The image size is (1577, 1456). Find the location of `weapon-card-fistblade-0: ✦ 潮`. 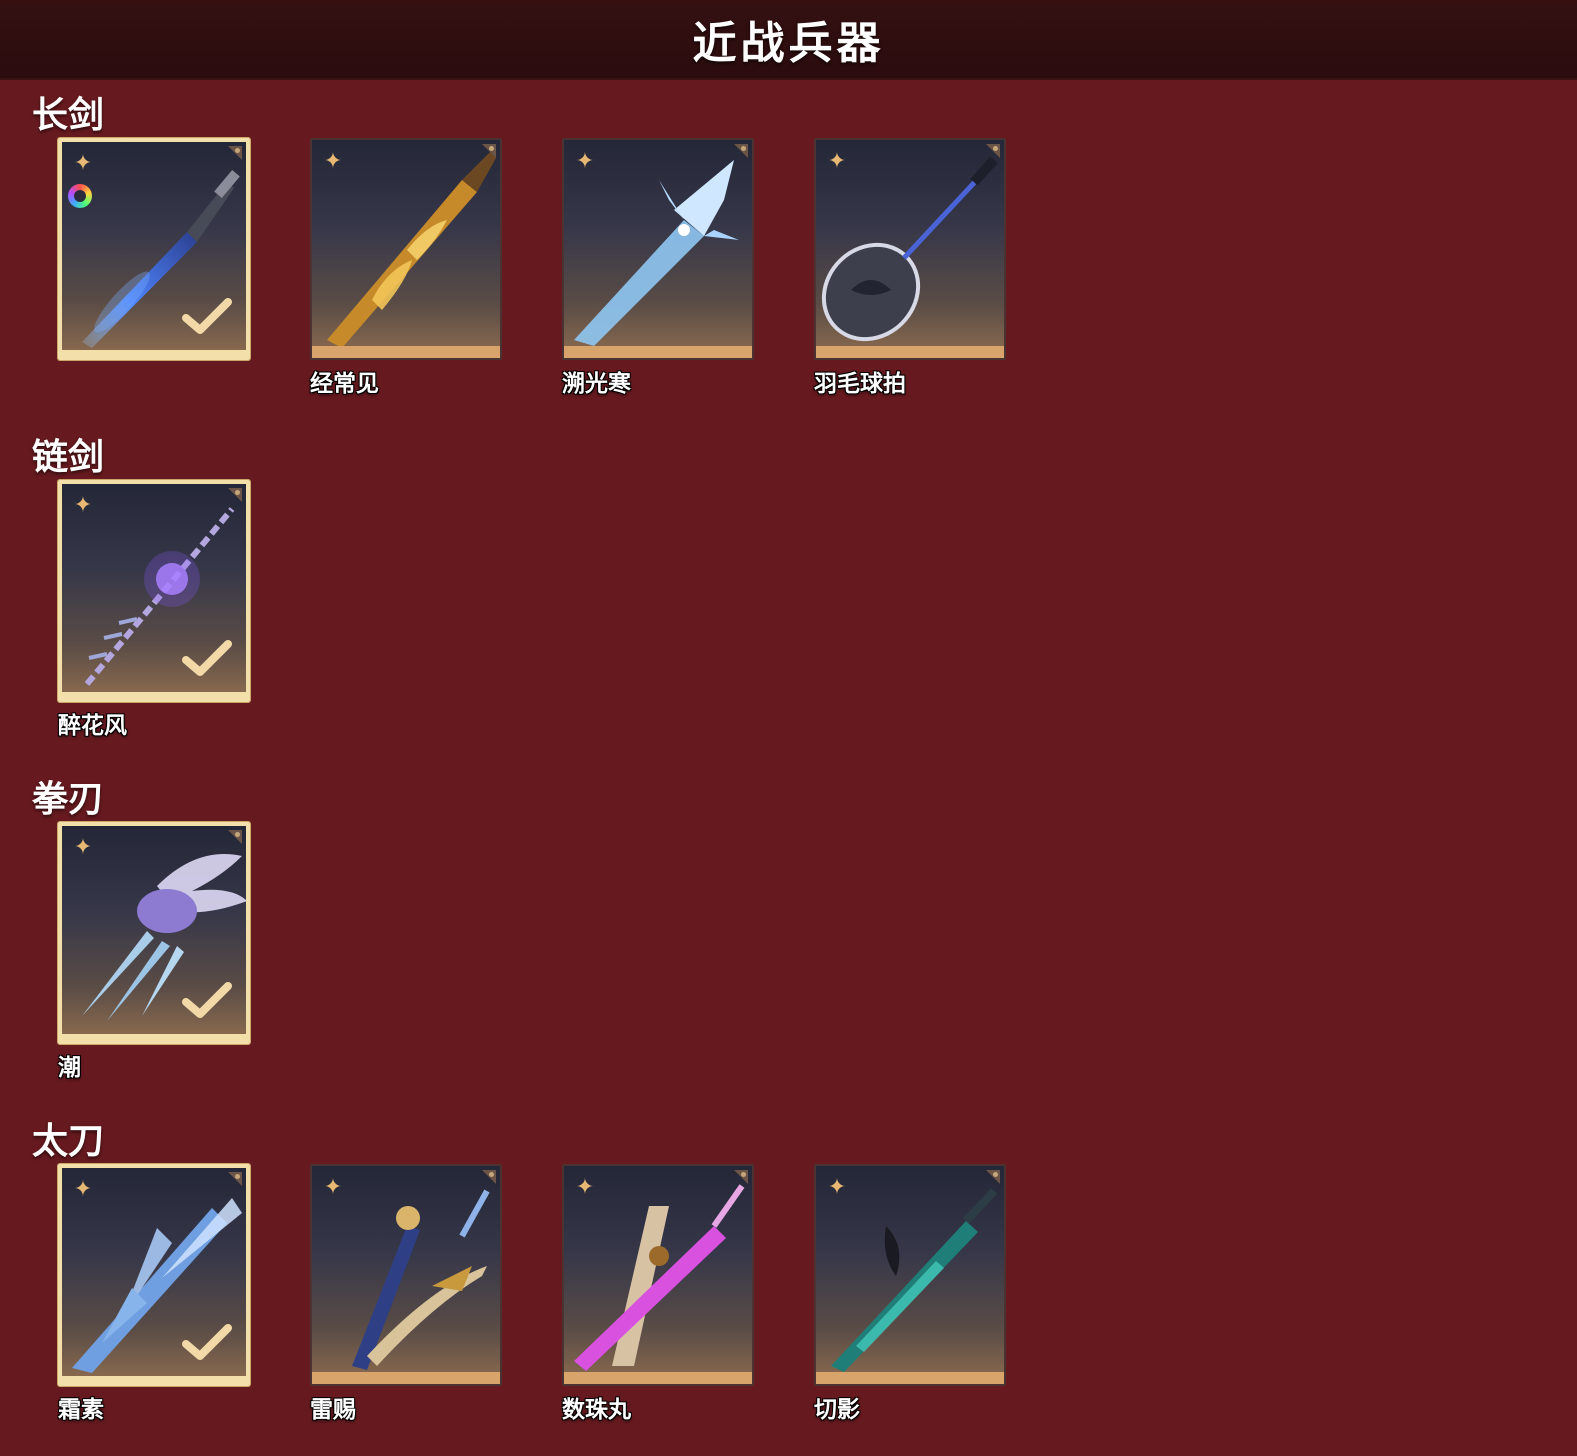

weapon-card-fistblade-0: ✦ 潮 is located at coordinates (154, 951).